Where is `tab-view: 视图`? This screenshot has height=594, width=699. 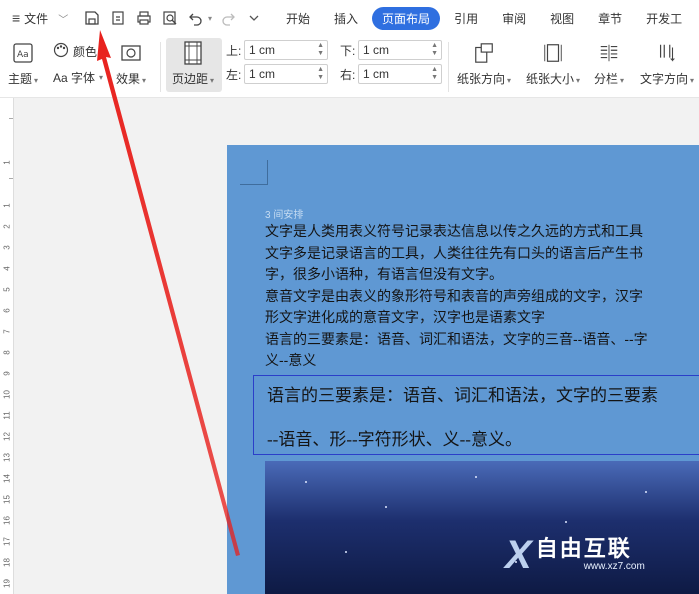 tab-view: 视图 is located at coordinates (562, 18).